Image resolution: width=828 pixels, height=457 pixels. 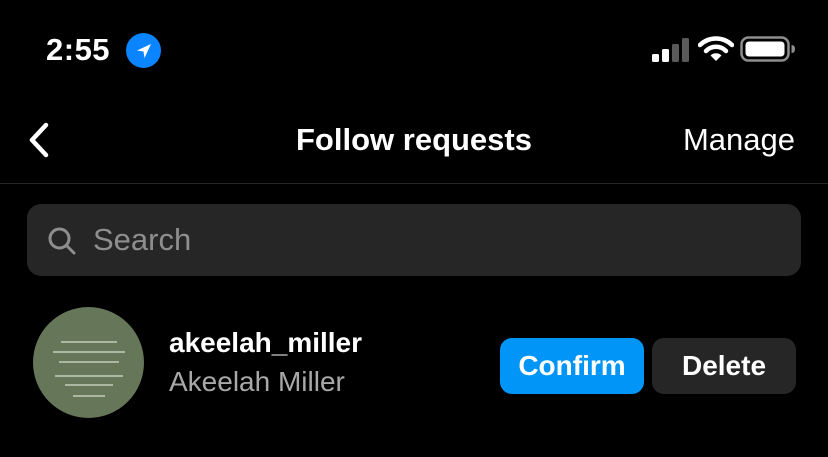 I want to click on request-full-name: Akeelah Miller, so click(x=257, y=381).